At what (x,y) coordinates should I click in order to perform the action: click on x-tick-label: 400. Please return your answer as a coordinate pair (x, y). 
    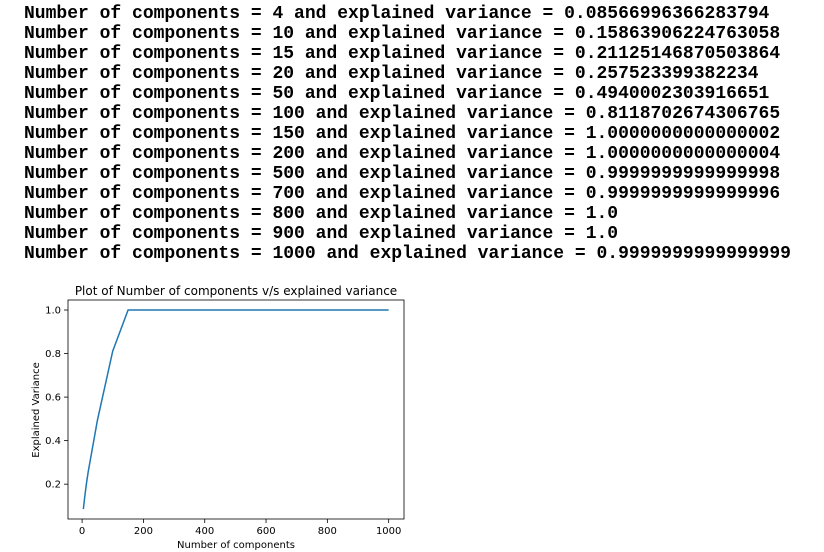
    Looking at the image, I should click on (204, 531).